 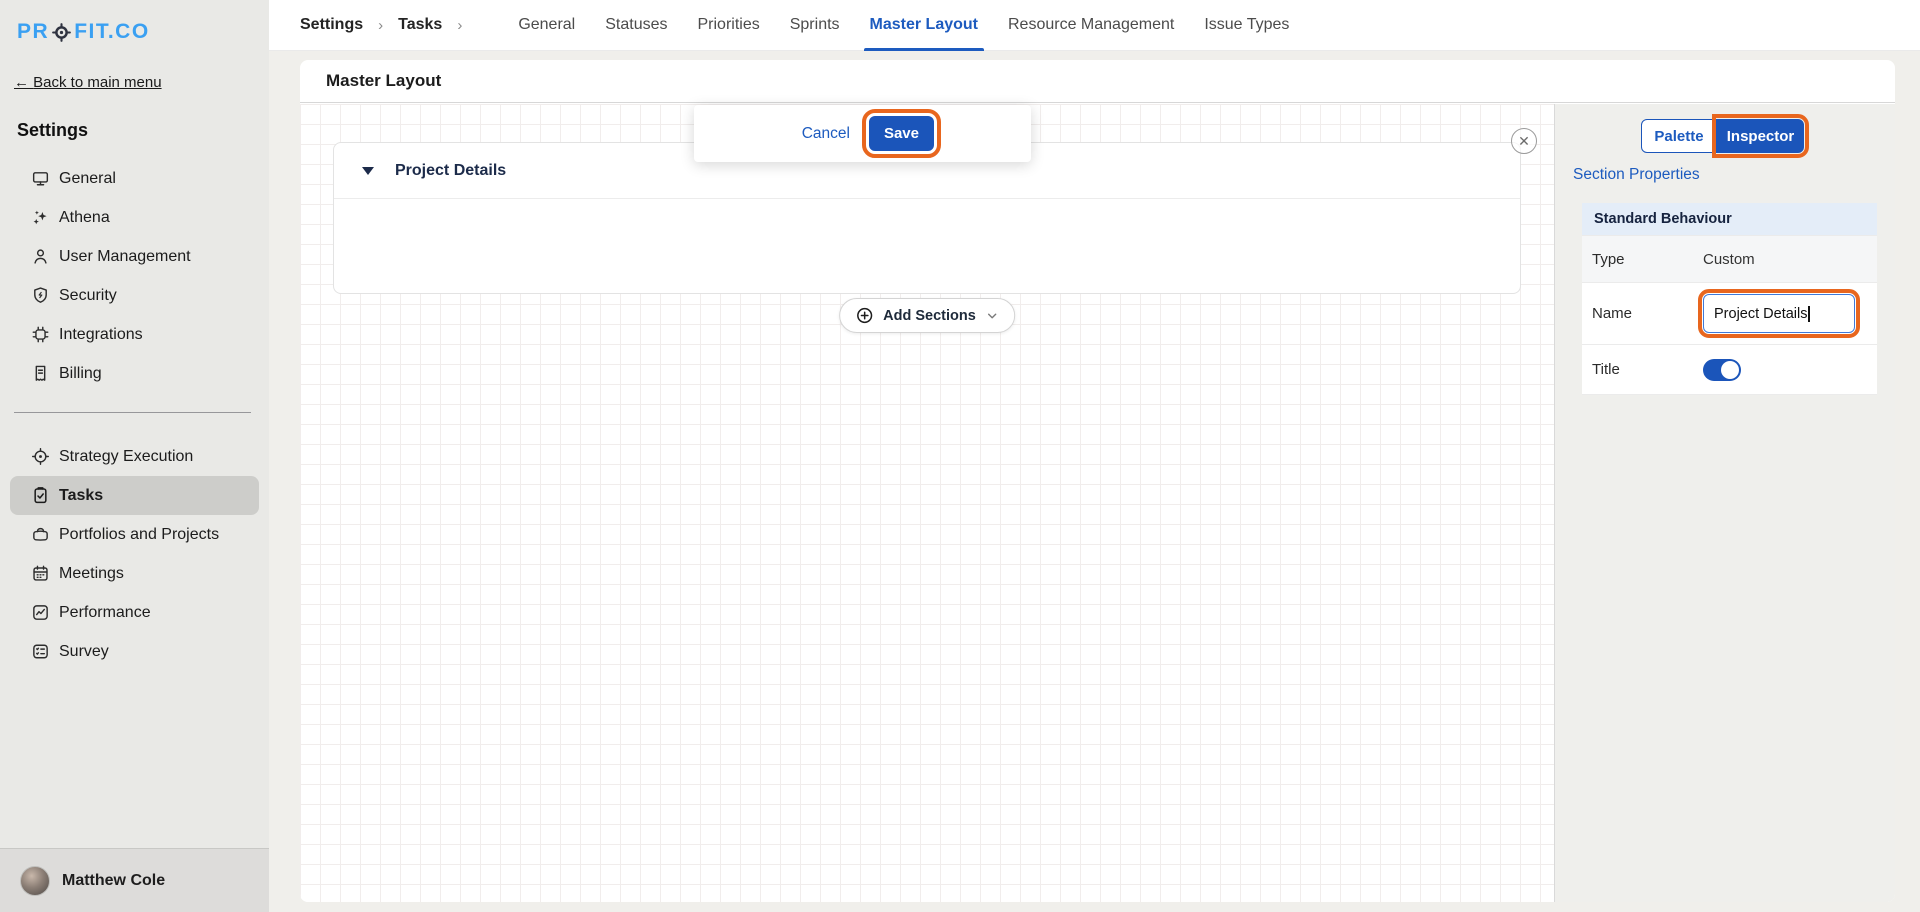 What do you see at coordinates (40, 574) in the screenshot?
I see `calendar-icon` at bounding box center [40, 574].